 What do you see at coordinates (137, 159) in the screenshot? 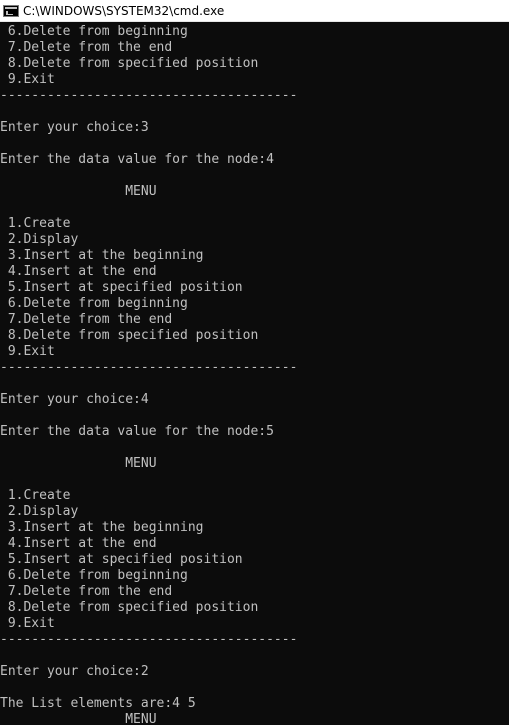
I see `console-line: Enter the data value for the node:4` at bounding box center [137, 159].